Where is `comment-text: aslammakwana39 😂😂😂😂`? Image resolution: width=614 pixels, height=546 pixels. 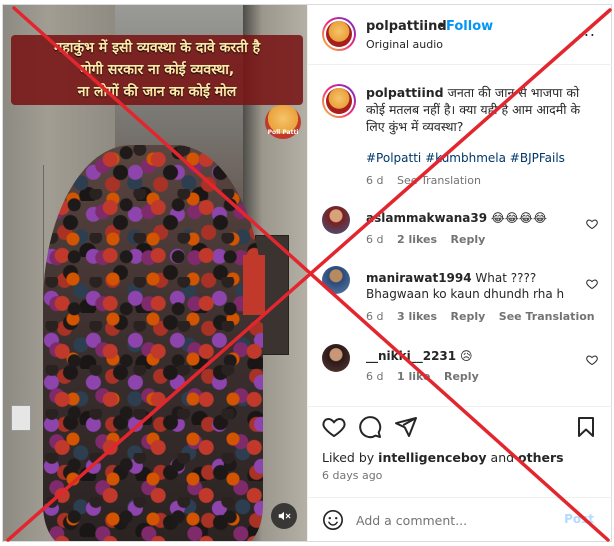 comment-text: aslammakwana39 😂😂😂😂 is located at coordinates (471, 218).